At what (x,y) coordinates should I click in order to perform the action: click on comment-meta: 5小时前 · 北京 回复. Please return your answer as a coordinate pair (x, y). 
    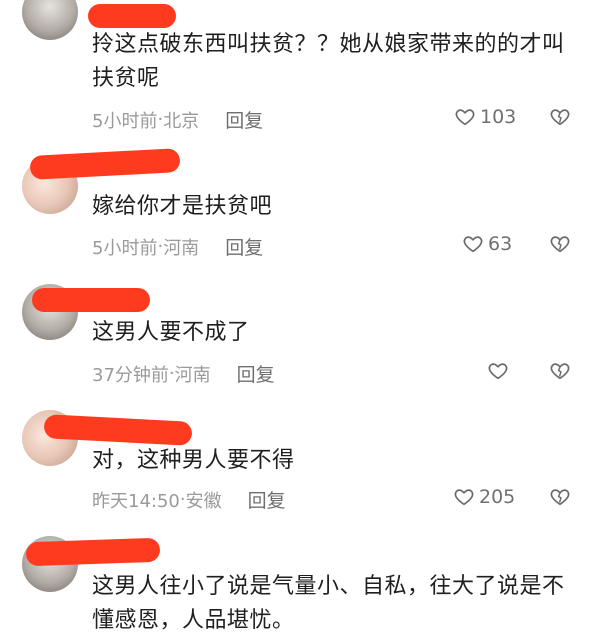
    Looking at the image, I should click on (177, 119).